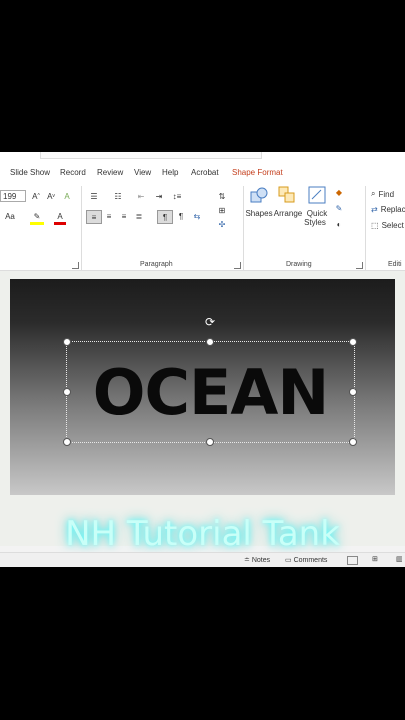  I want to click on arrange-label: Arrange, so click(288, 213).